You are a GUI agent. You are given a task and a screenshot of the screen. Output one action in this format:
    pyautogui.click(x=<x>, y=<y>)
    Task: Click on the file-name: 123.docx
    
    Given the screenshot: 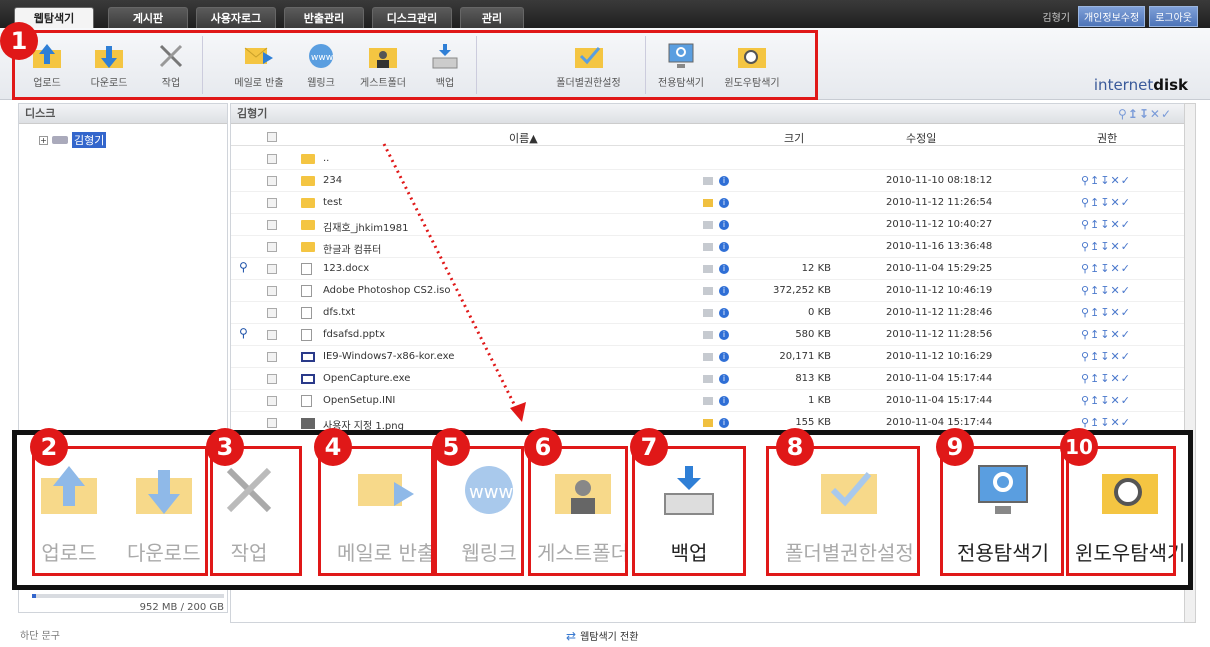 What is the action you would take?
    pyautogui.click(x=346, y=268)
    